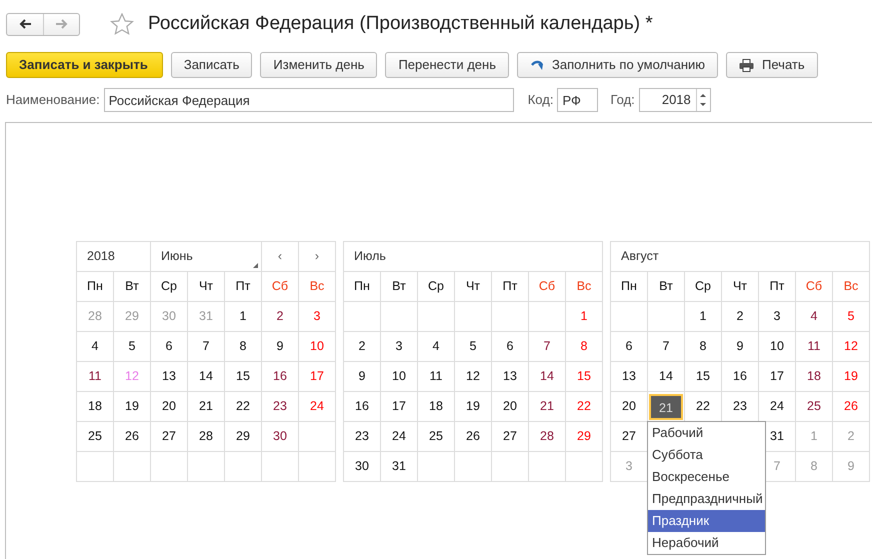  Describe the element at coordinates (772, 65) in the screenshot. I see `toolbar-button: Печать` at that location.